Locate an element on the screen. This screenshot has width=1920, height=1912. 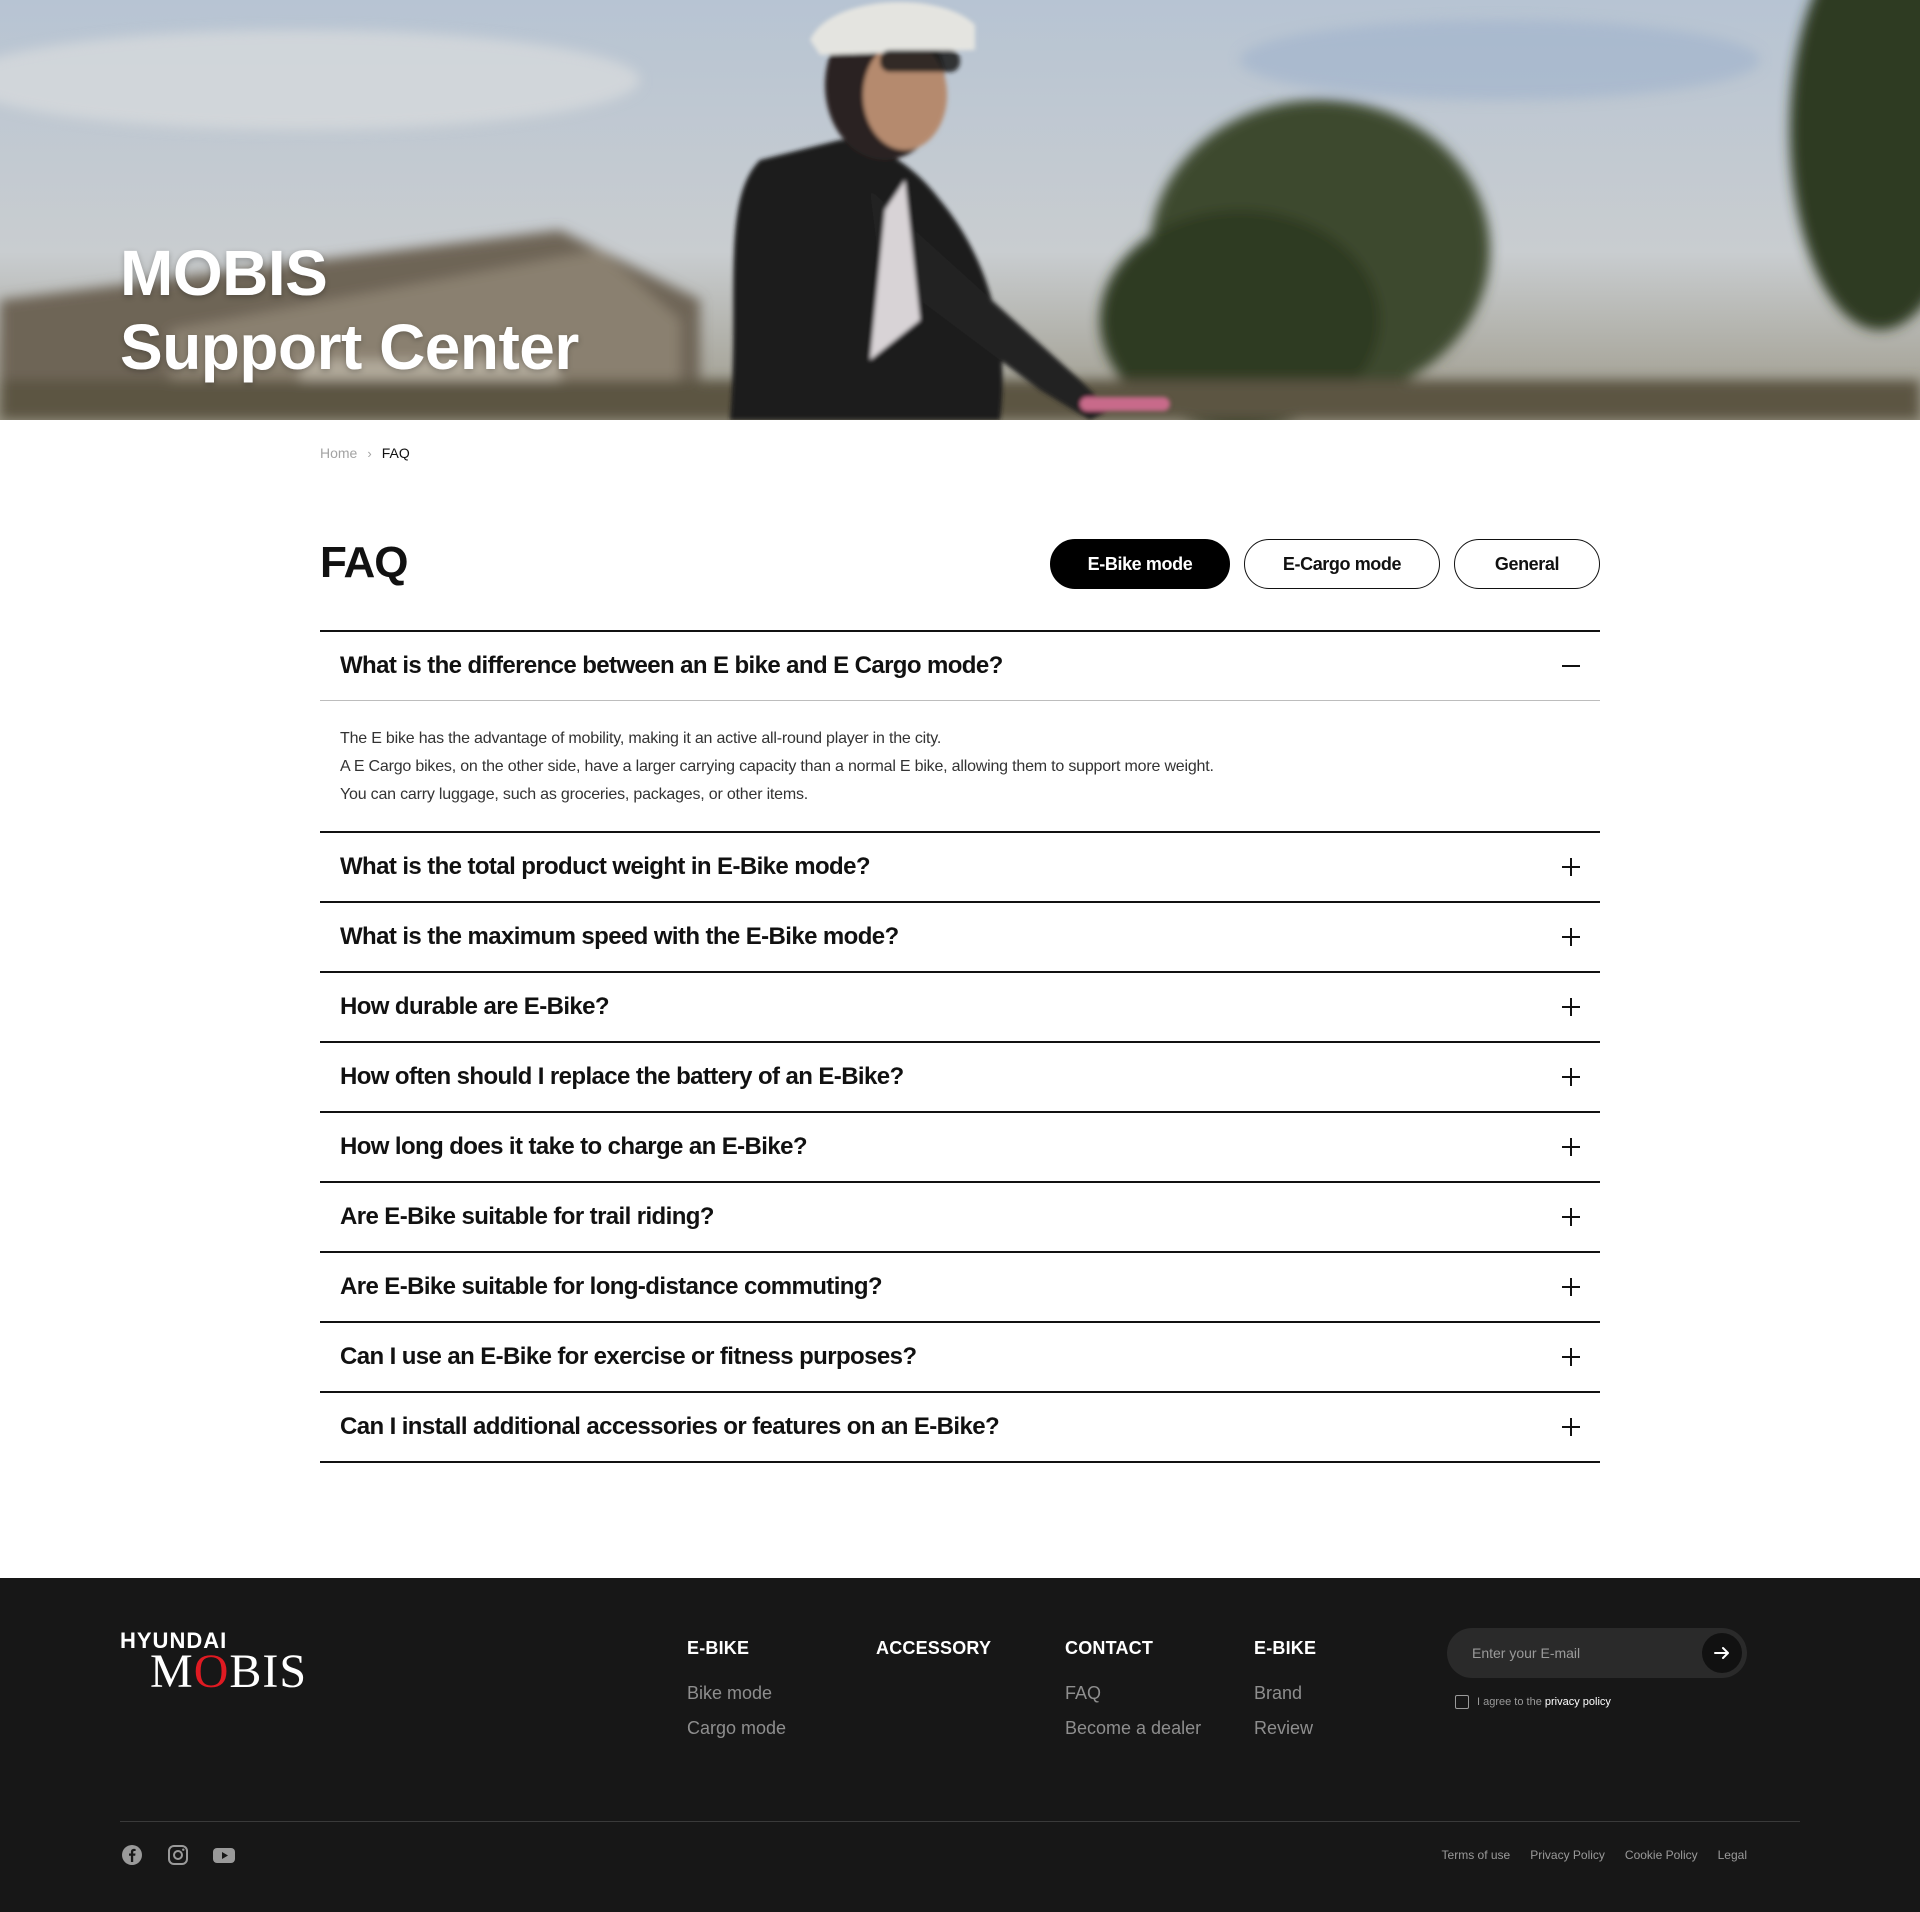
hero-title-line1: MOBIS is located at coordinates (224, 273).